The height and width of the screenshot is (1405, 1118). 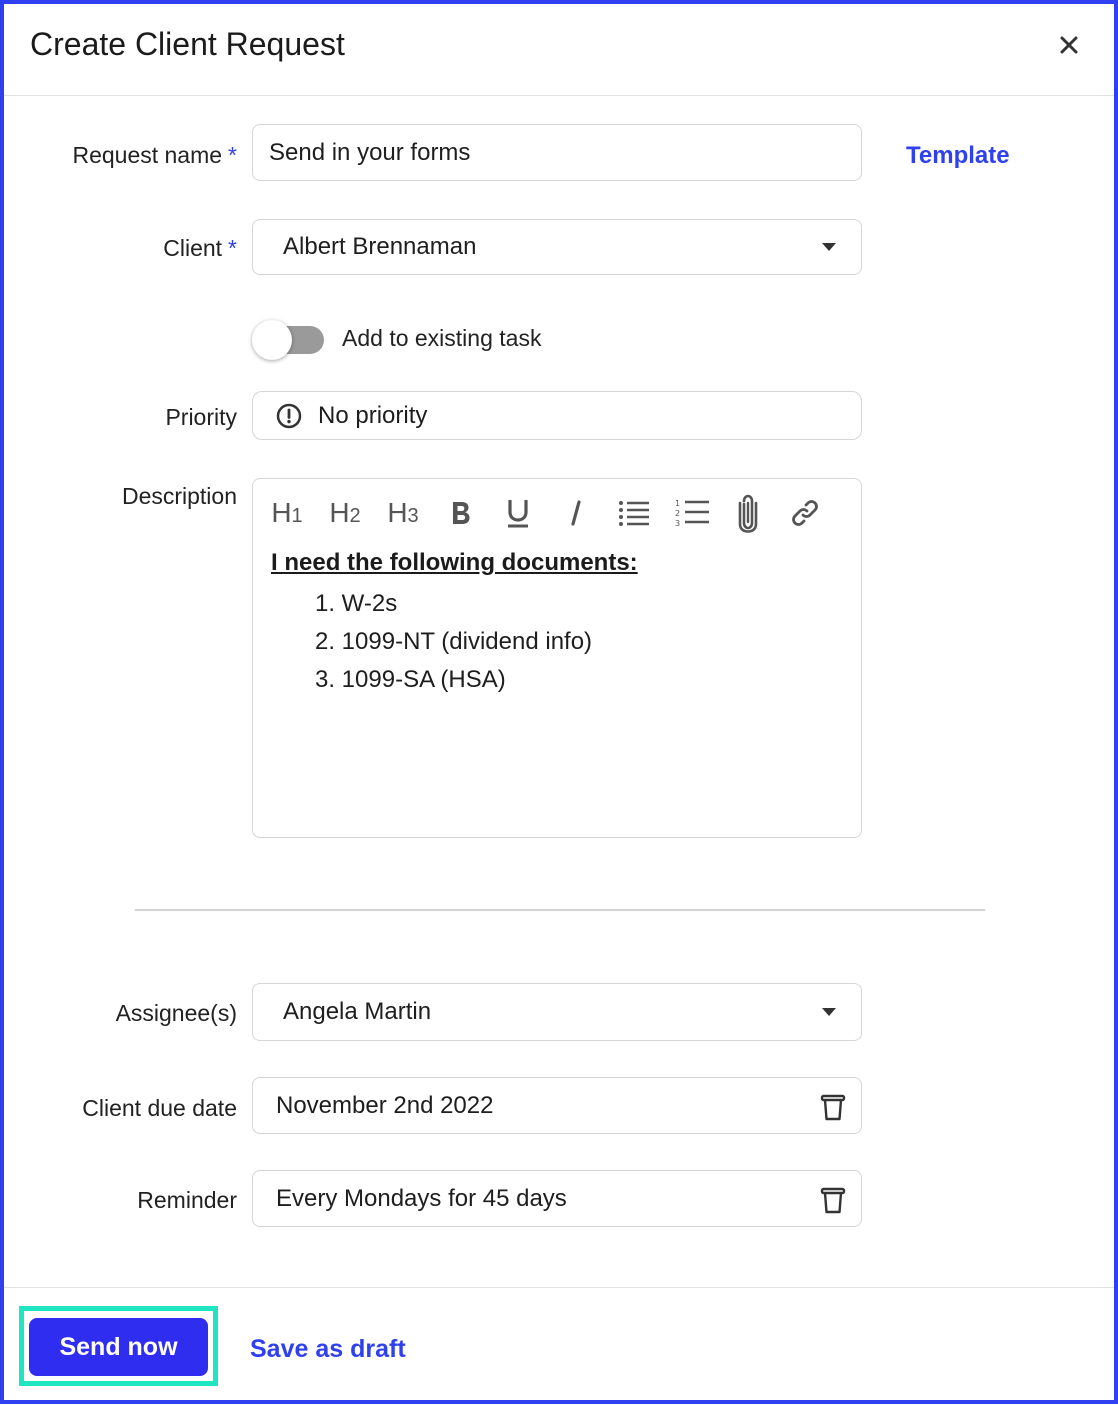 What do you see at coordinates (289, 416) in the screenshot?
I see `alert-circle-icon` at bounding box center [289, 416].